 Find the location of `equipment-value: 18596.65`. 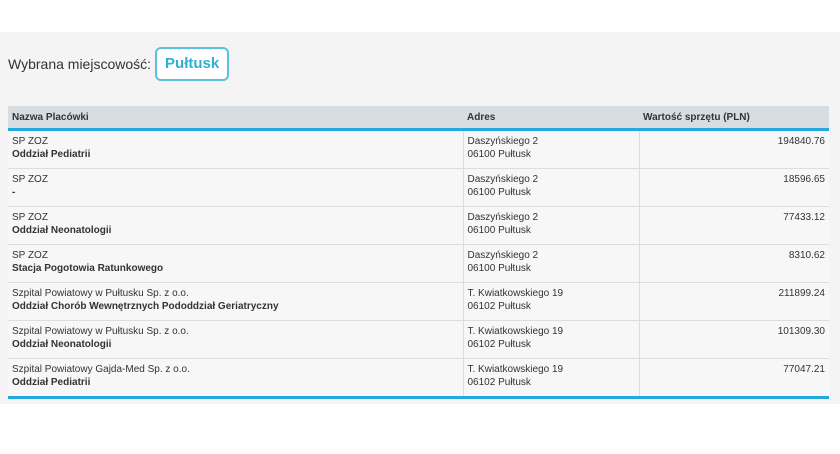

equipment-value: 18596.65 is located at coordinates (733, 187).